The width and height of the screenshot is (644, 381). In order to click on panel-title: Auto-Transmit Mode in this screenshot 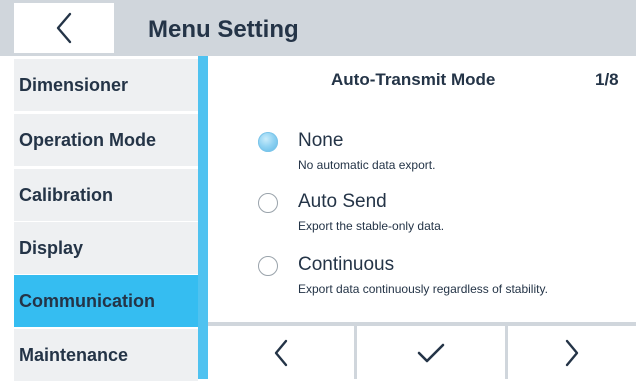, I will do `click(413, 79)`.